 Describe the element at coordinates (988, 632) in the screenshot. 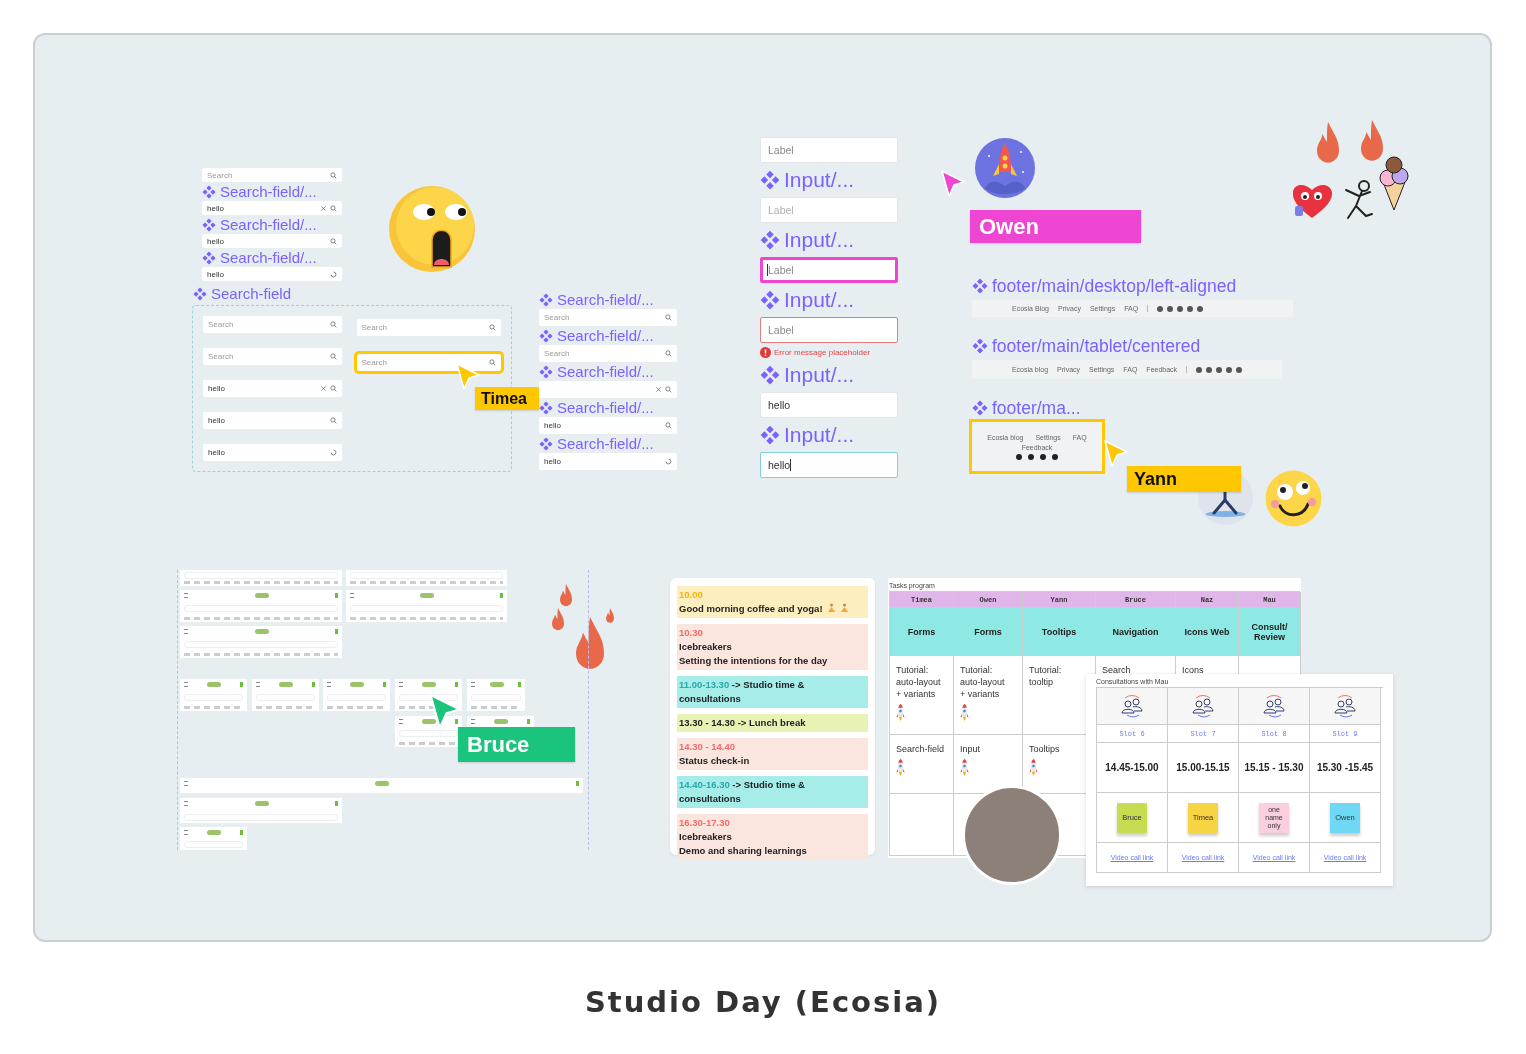

I see `topic-cell: Forms` at that location.